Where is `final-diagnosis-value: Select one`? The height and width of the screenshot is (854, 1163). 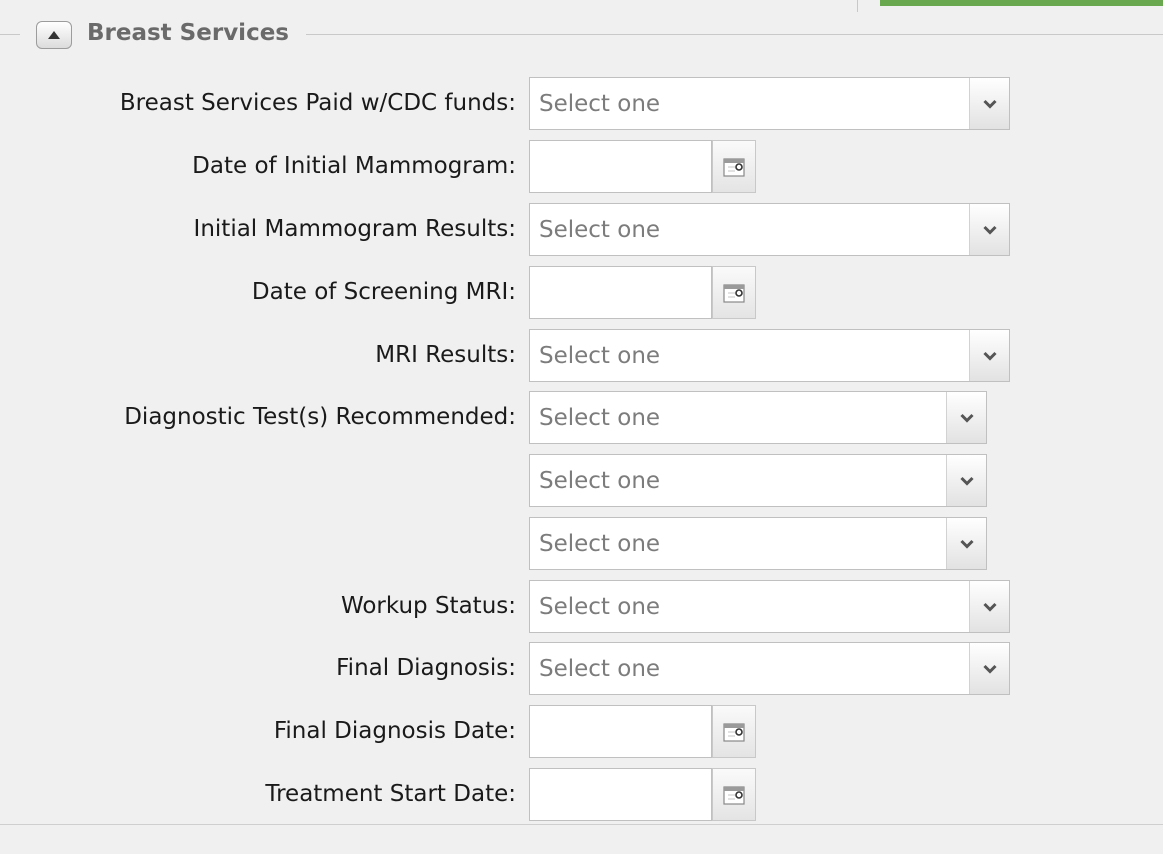 final-diagnosis-value: Select one is located at coordinates (600, 669).